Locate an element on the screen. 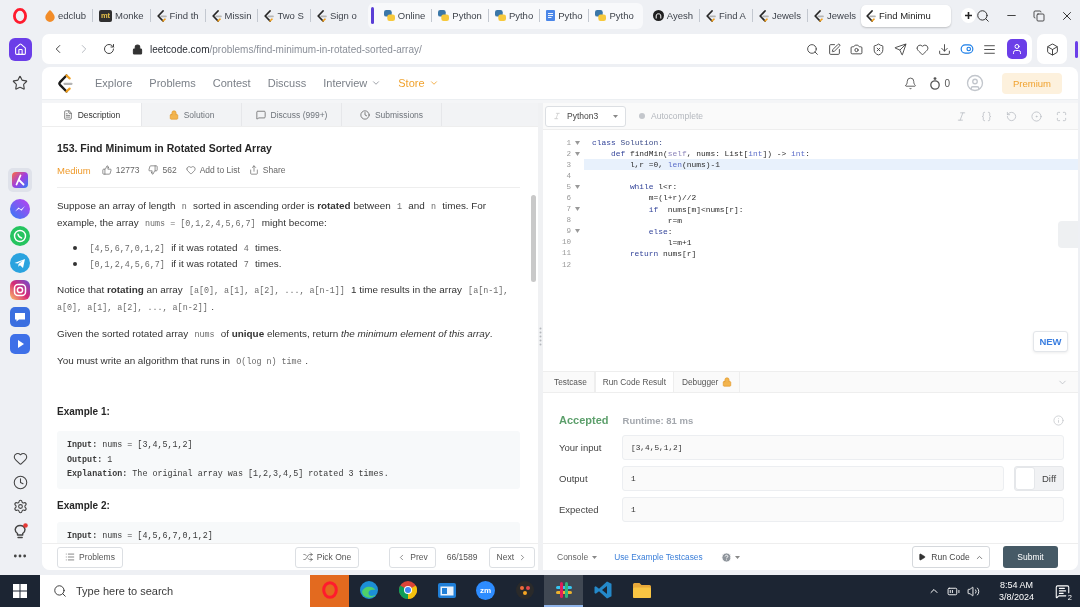  browser-tab: Python is located at coordinates (460, 15).